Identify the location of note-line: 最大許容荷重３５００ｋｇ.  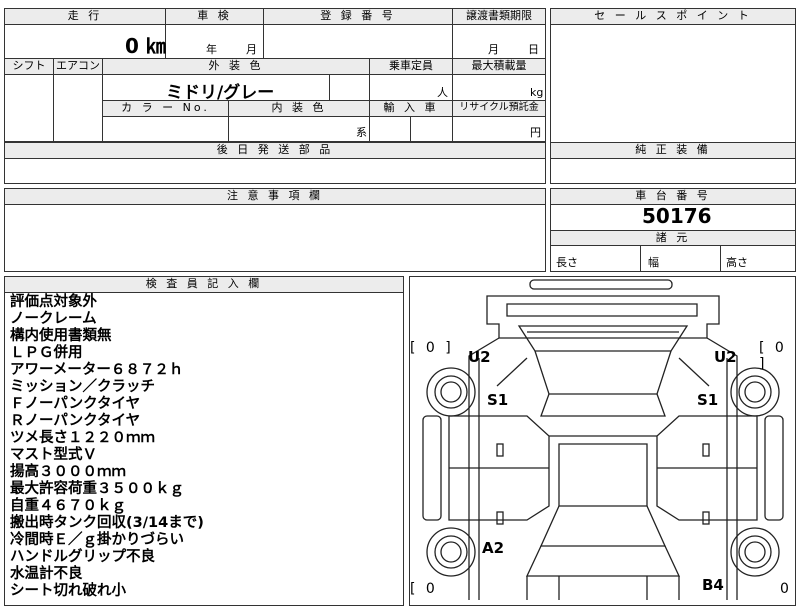
(97, 489).